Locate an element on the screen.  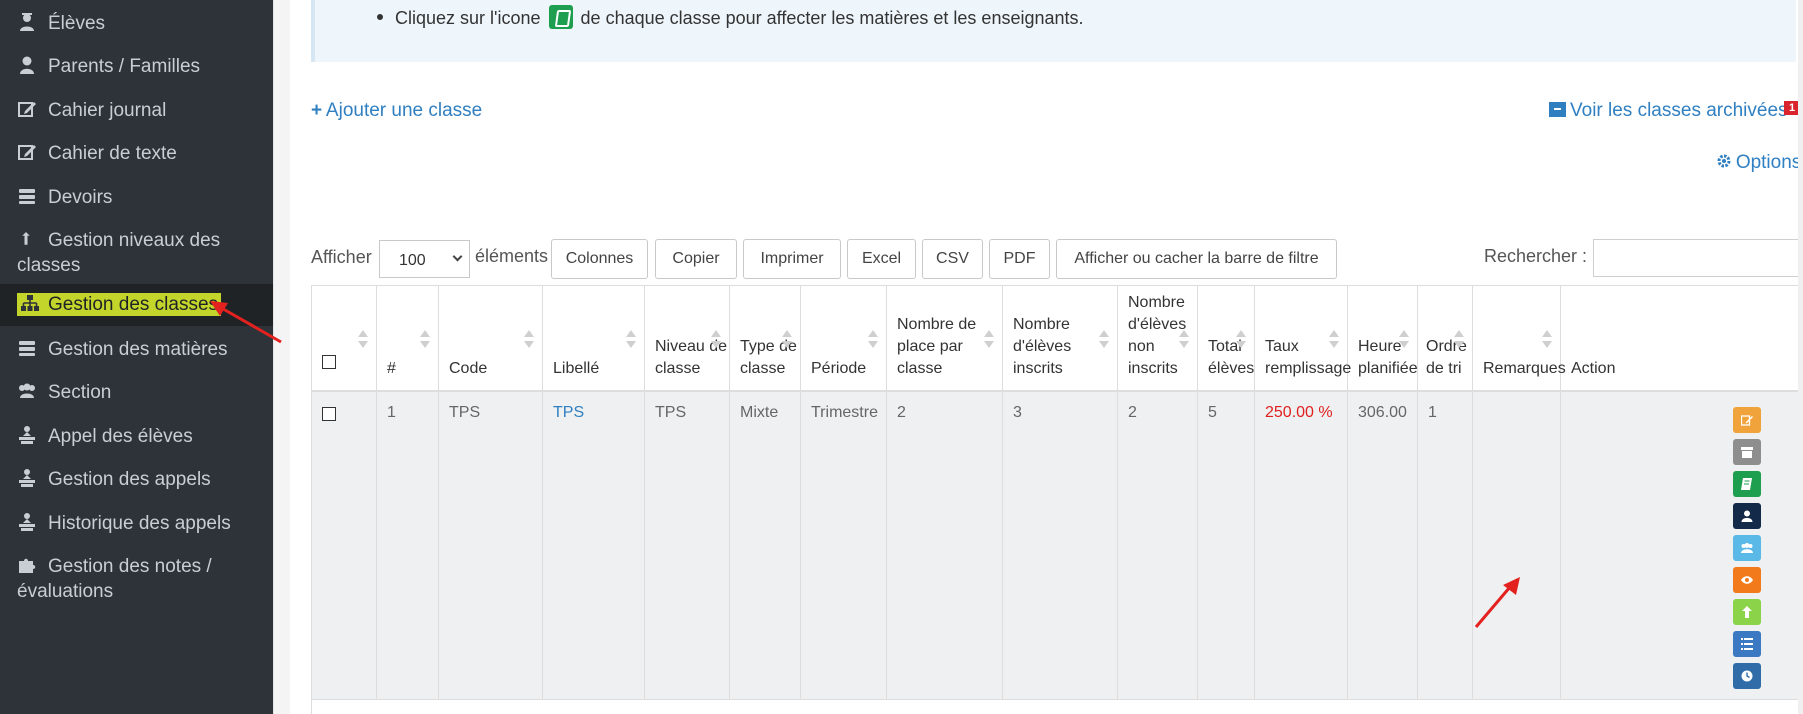
select-all-checkbox is located at coordinates (329, 362).